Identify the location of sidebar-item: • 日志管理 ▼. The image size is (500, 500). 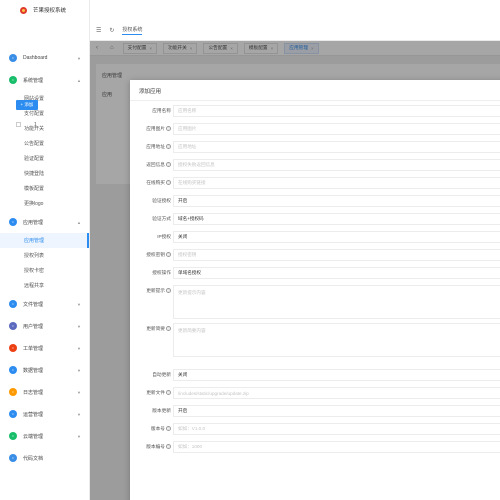
(44, 392).